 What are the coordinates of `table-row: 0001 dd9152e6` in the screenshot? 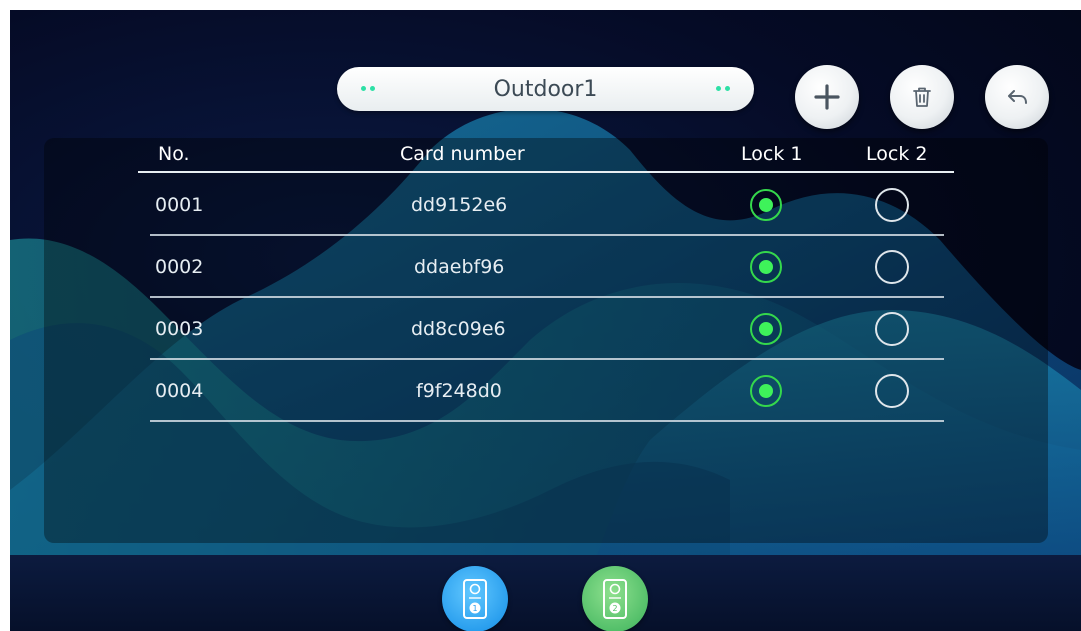 It's located at (545, 205).